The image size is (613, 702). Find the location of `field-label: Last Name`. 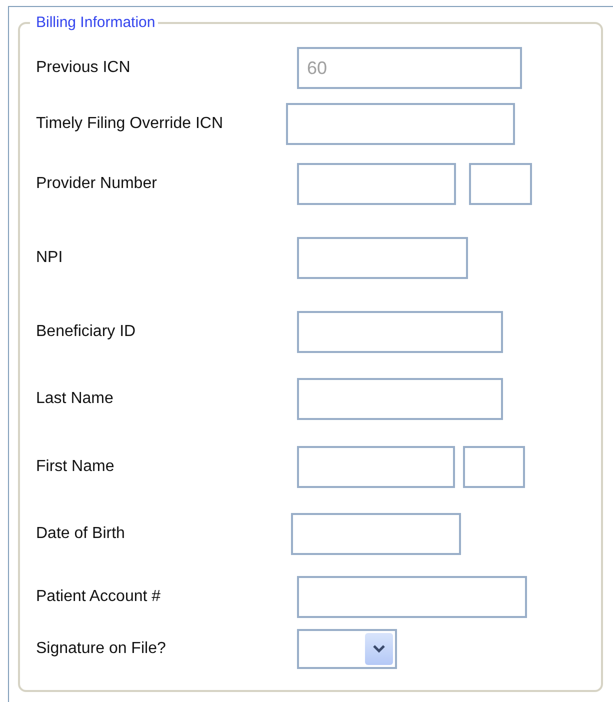

field-label: Last Name is located at coordinates (75, 399).